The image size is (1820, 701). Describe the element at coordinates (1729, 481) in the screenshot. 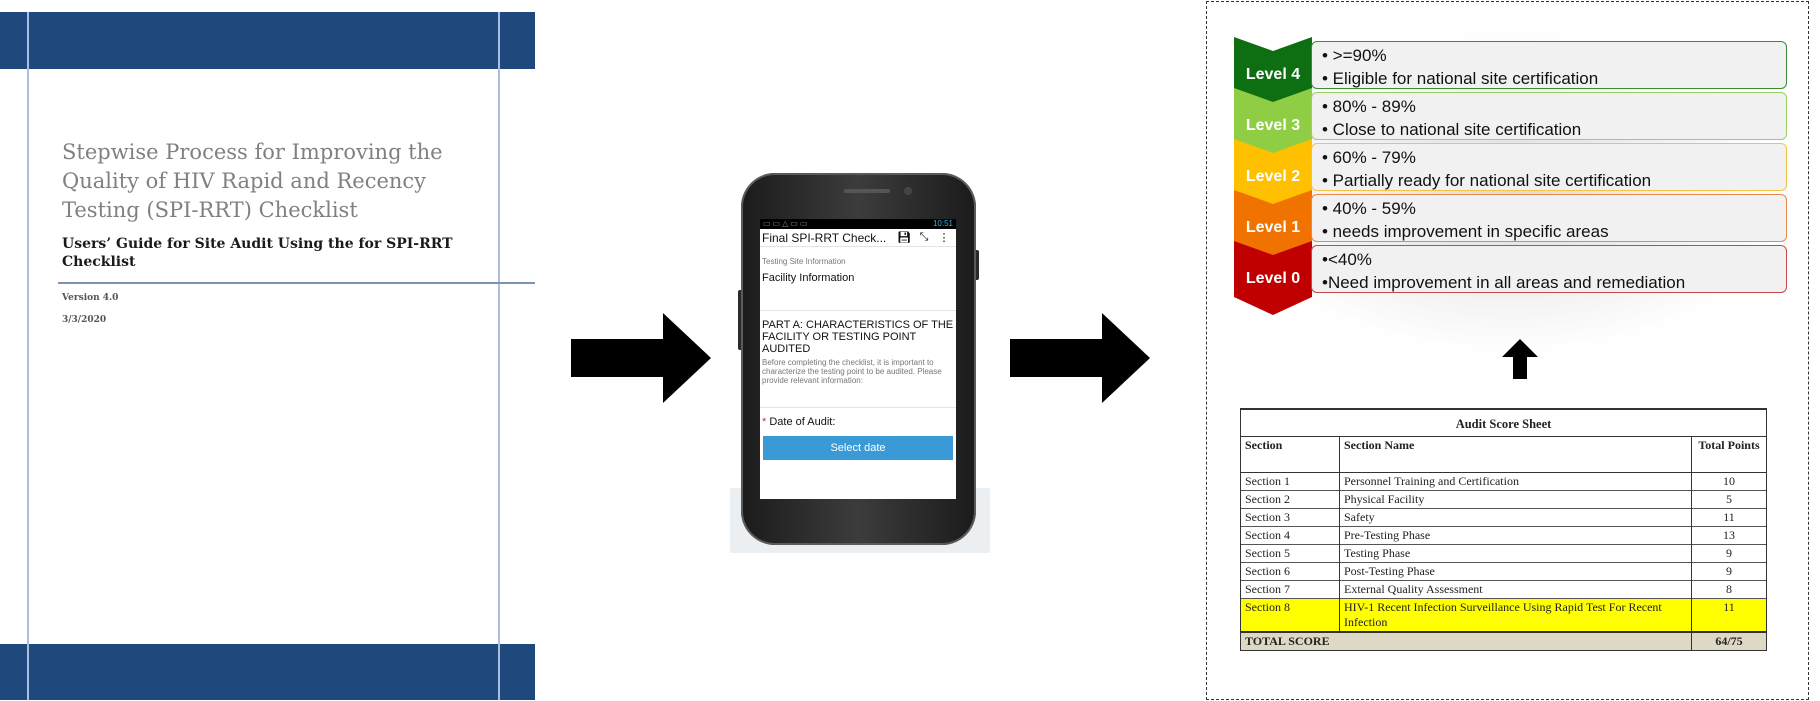

I see `points-cell: 10` at that location.